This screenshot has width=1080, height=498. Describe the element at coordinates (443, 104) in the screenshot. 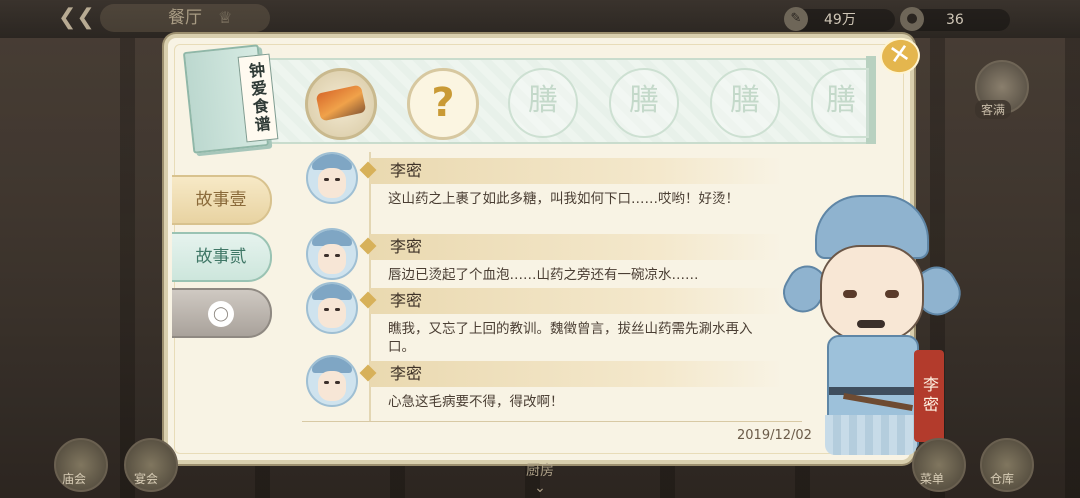

I see `recipe-slot-unknown: ?` at that location.